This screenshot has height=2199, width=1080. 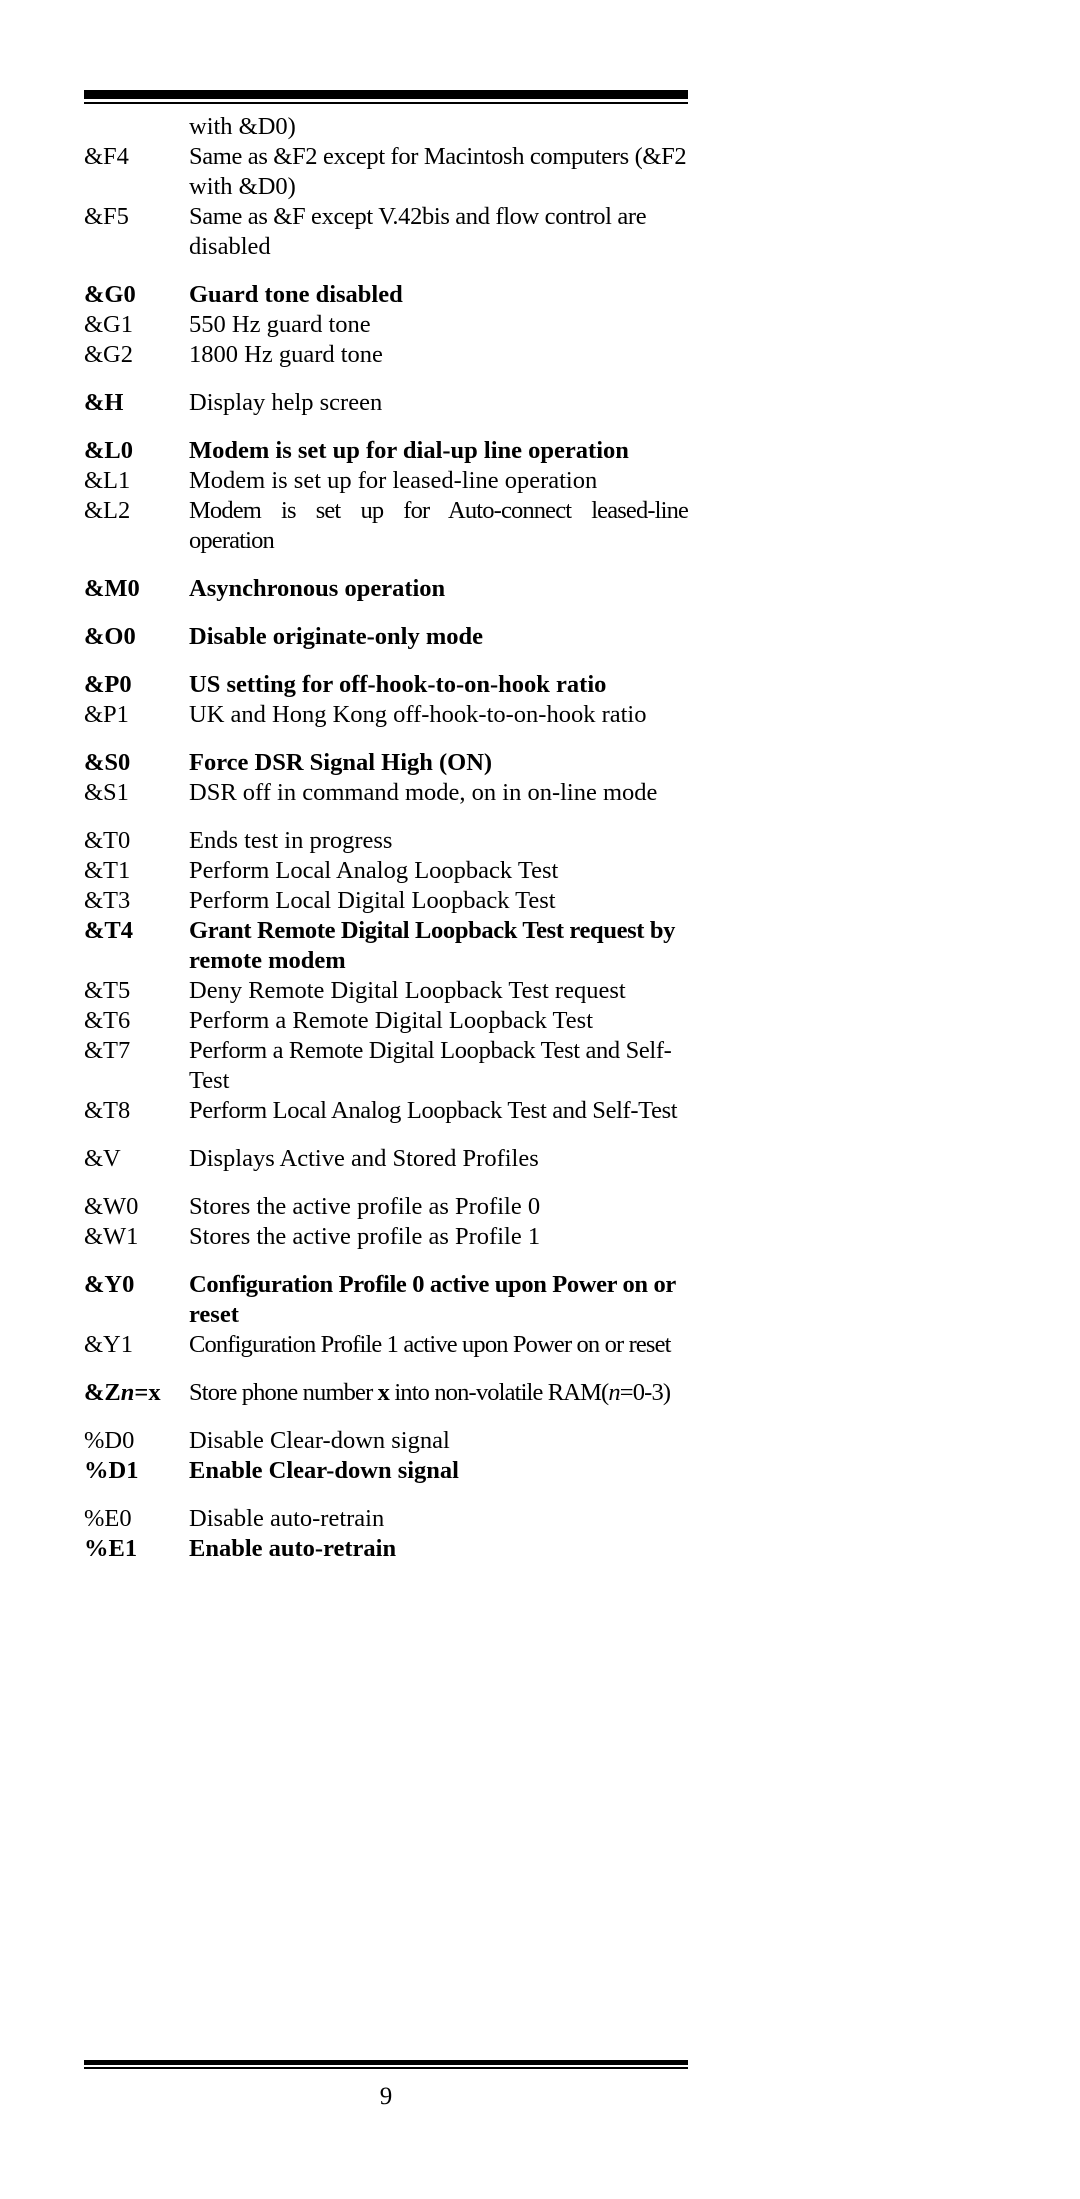 What do you see at coordinates (111, 1548) in the screenshot?
I see `command-code: %E1` at bounding box center [111, 1548].